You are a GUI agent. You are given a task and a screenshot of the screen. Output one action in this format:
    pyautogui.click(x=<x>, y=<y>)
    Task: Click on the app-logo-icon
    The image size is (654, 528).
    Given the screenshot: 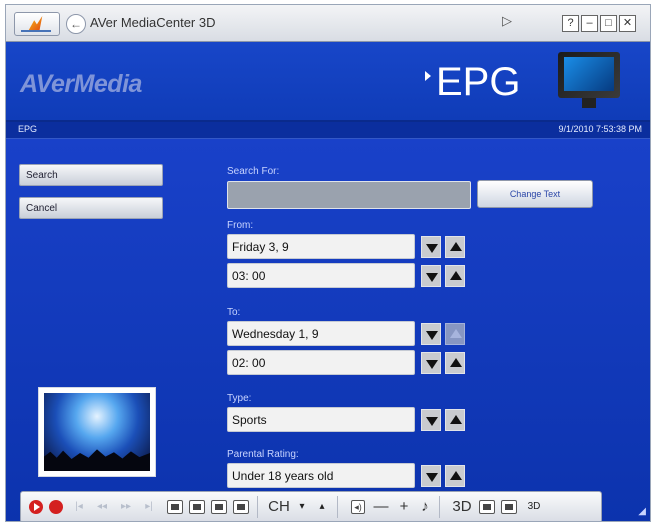 What is the action you would take?
    pyautogui.click(x=35, y=23)
    